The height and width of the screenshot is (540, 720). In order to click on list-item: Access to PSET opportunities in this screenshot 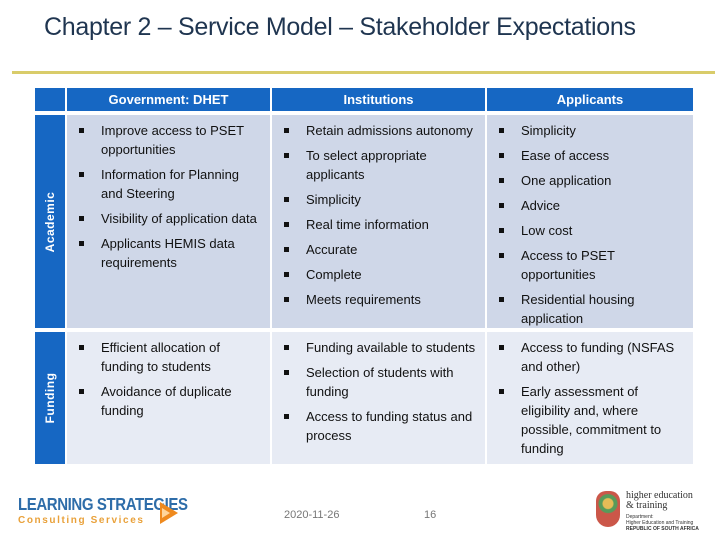, I will do `click(587, 265)`.